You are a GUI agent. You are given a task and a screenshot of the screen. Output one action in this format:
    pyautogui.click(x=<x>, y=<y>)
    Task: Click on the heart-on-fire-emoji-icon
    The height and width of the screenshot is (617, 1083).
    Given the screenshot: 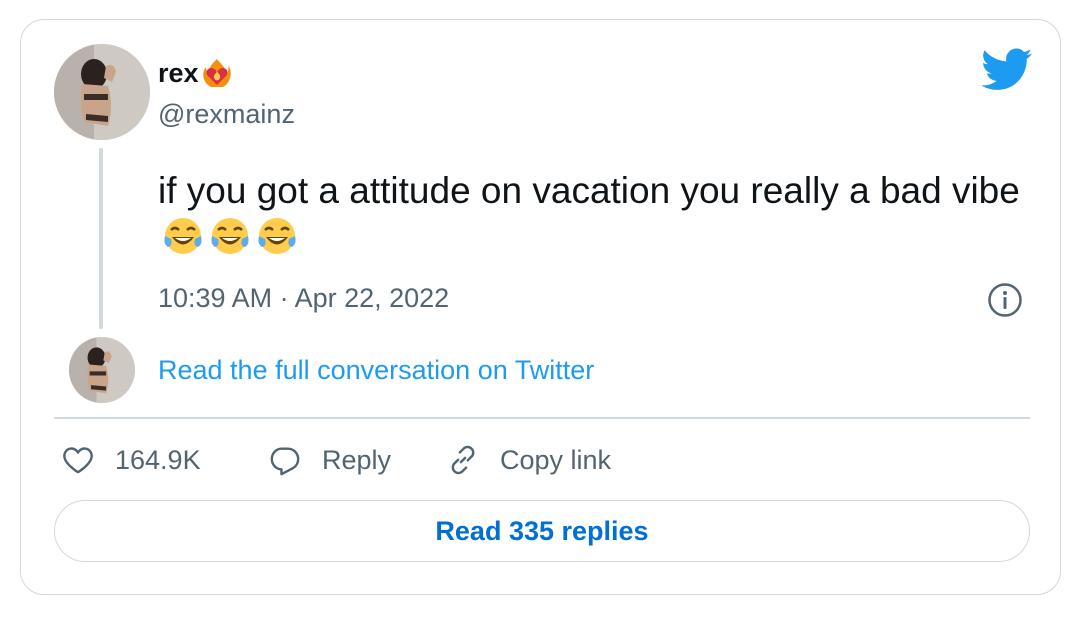 What is the action you would take?
    pyautogui.click(x=217, y=73)
    